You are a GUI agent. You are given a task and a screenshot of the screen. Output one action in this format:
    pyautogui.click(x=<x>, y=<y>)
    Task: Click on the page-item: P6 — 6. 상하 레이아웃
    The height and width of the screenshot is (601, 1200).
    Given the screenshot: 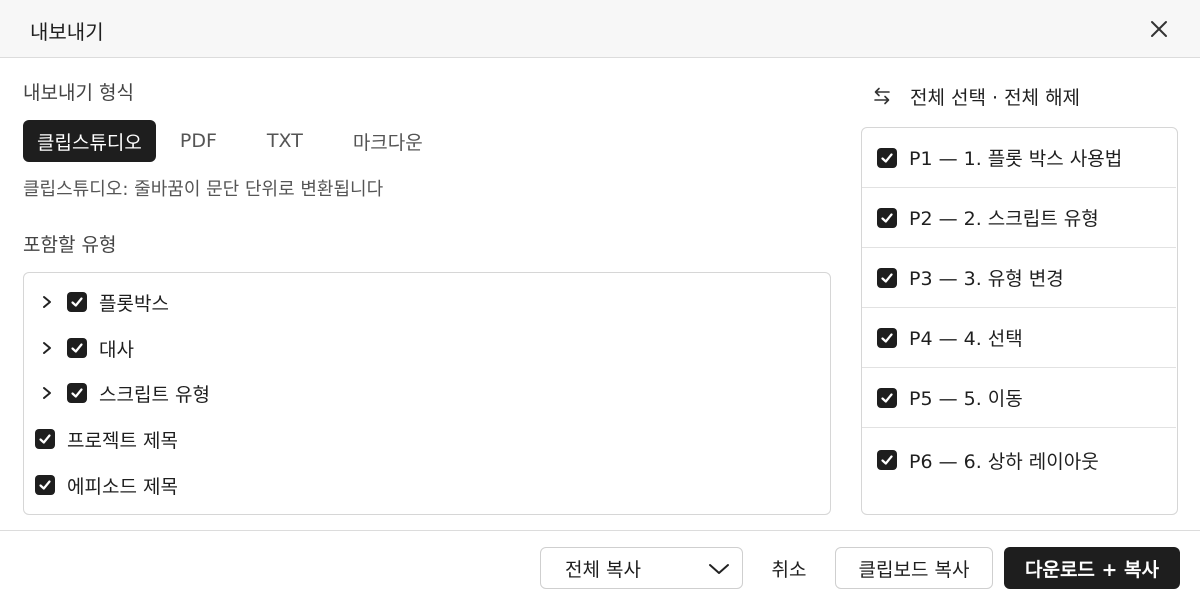 What is the action you would take?
    pyautogui.click(x=1019, y=460)
    